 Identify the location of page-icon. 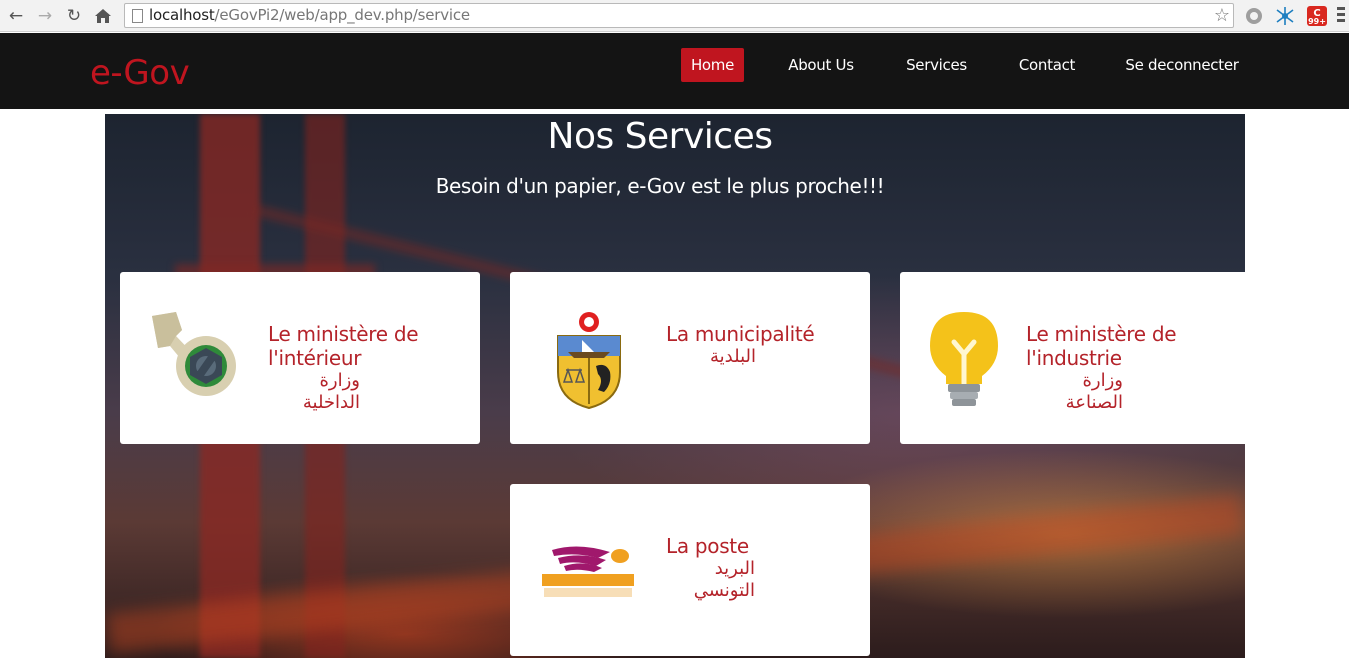
(137, 16).